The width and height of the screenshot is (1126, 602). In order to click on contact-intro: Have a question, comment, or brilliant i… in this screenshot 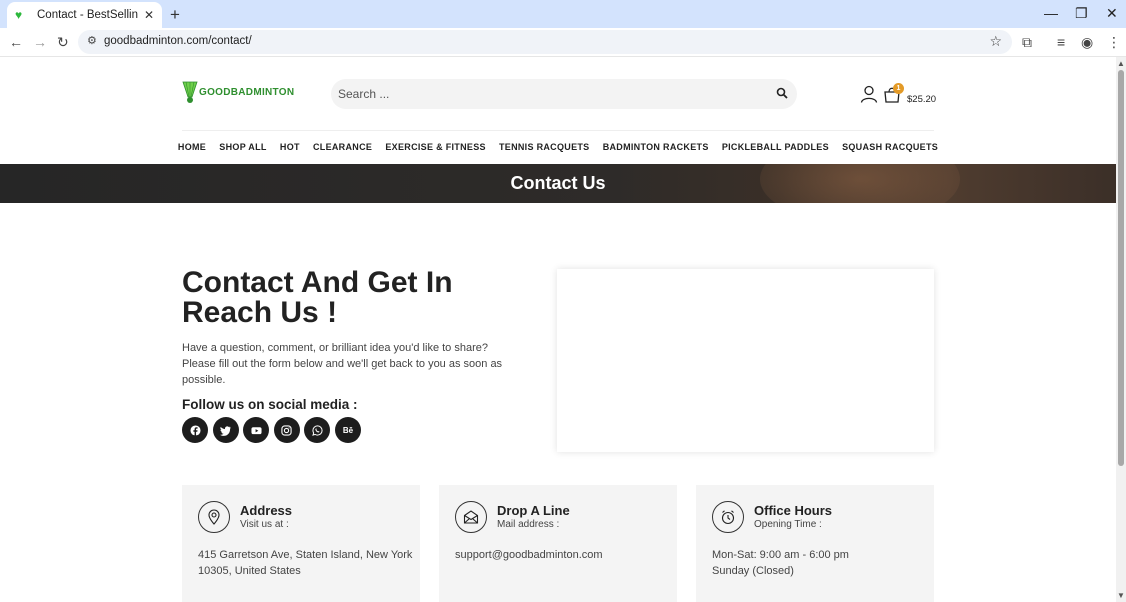, I will do `click(342, 364)`.